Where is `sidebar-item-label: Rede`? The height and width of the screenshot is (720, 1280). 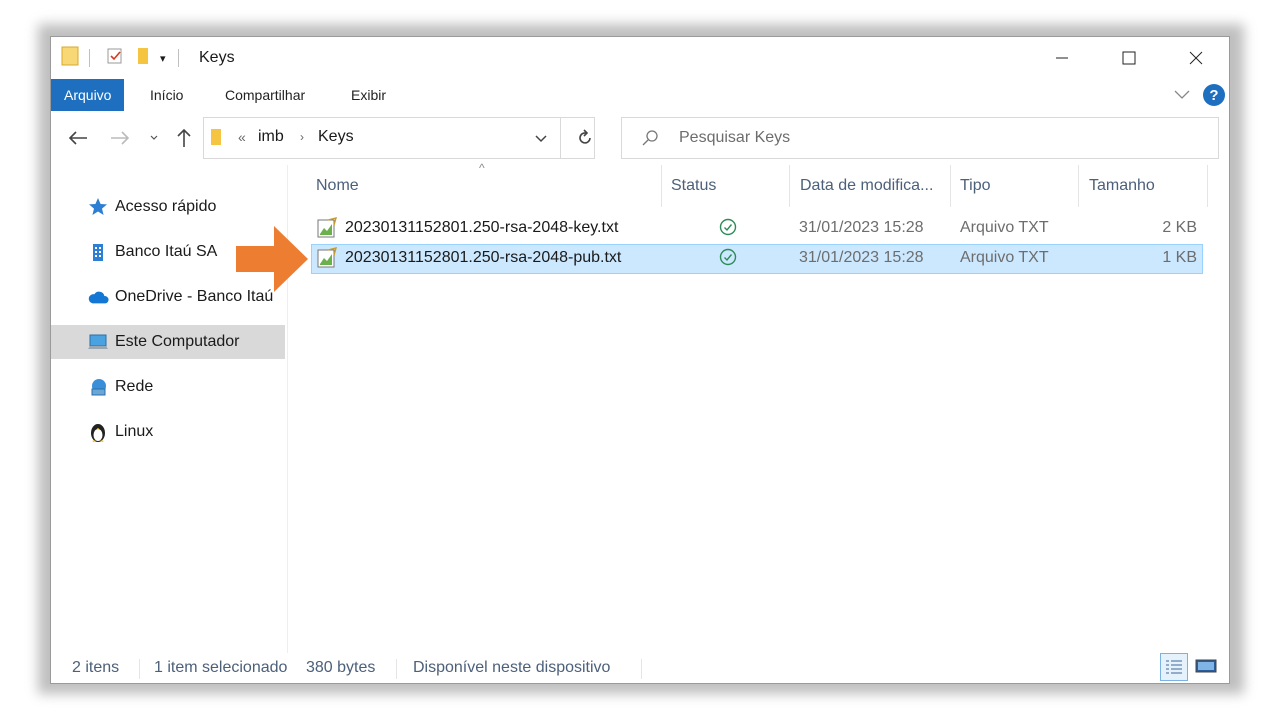
sidebar-item-label: Rede is located at coordinates (134, 386).